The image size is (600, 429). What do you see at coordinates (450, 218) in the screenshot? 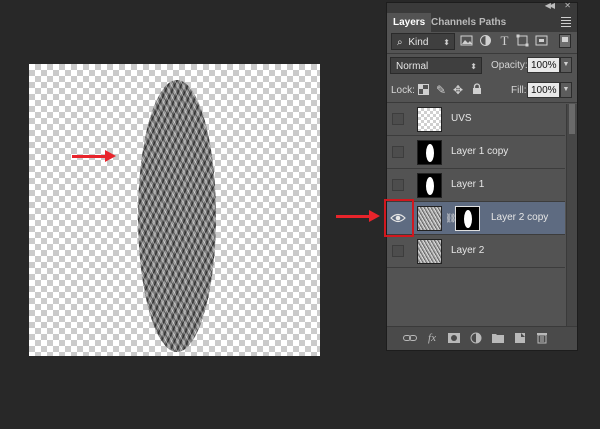
I see `mask-link-icon: ⛓` at bounding box center [450, 218].